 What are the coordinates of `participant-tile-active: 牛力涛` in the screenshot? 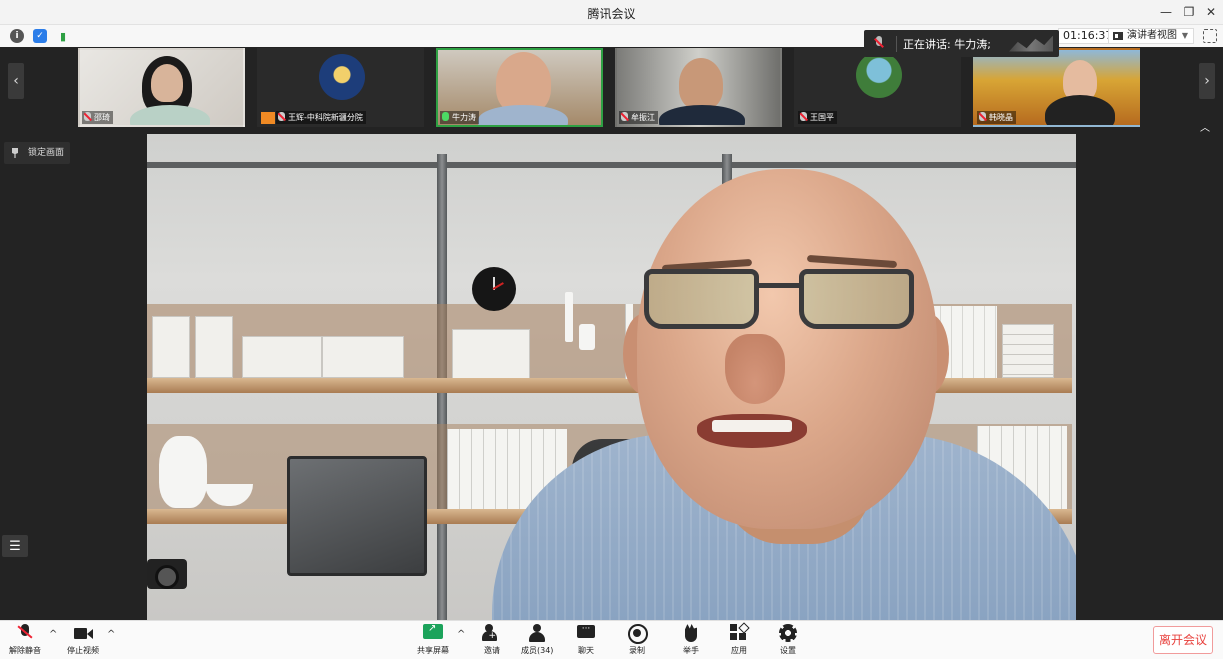 It's located at (519, 87).